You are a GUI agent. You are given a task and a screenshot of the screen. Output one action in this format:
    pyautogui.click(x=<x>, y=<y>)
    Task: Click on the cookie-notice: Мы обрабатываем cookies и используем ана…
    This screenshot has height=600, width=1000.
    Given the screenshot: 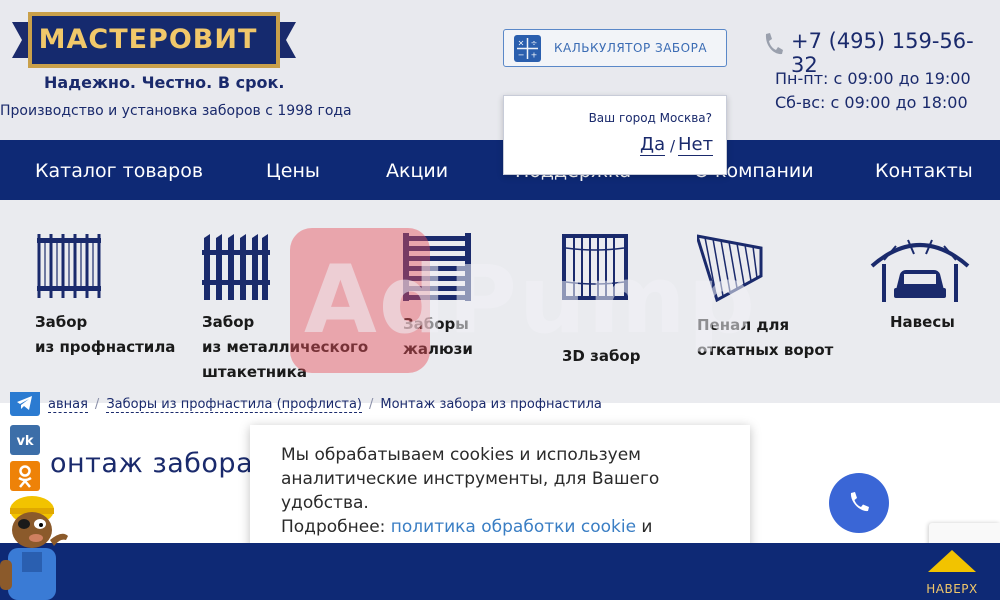 What is the action you would take?
    pyautogui.click(x=500, y=487)
    